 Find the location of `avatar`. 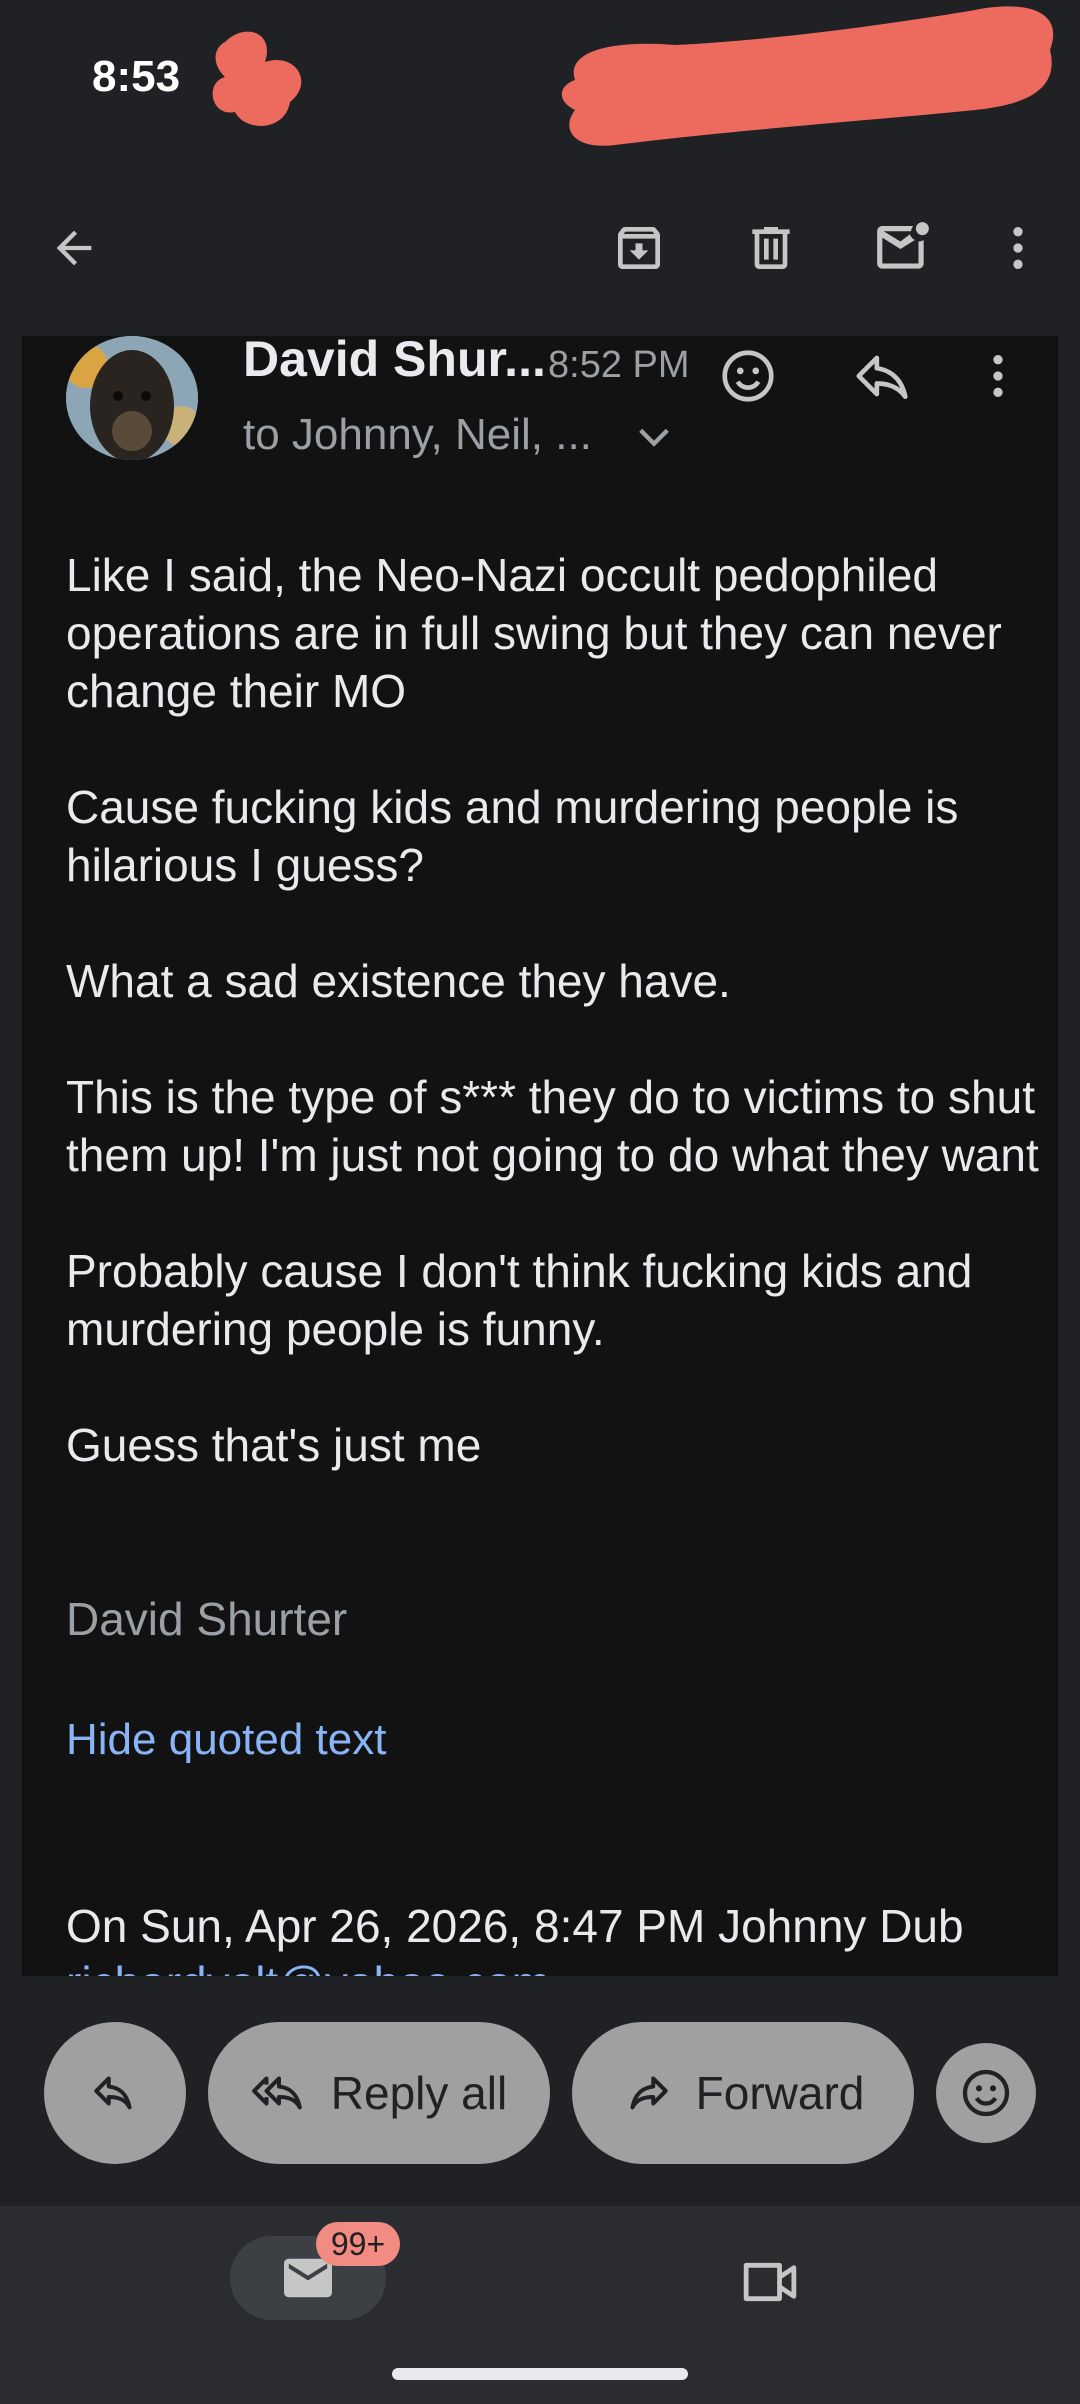

avatar is located at coordinates (132, 398).